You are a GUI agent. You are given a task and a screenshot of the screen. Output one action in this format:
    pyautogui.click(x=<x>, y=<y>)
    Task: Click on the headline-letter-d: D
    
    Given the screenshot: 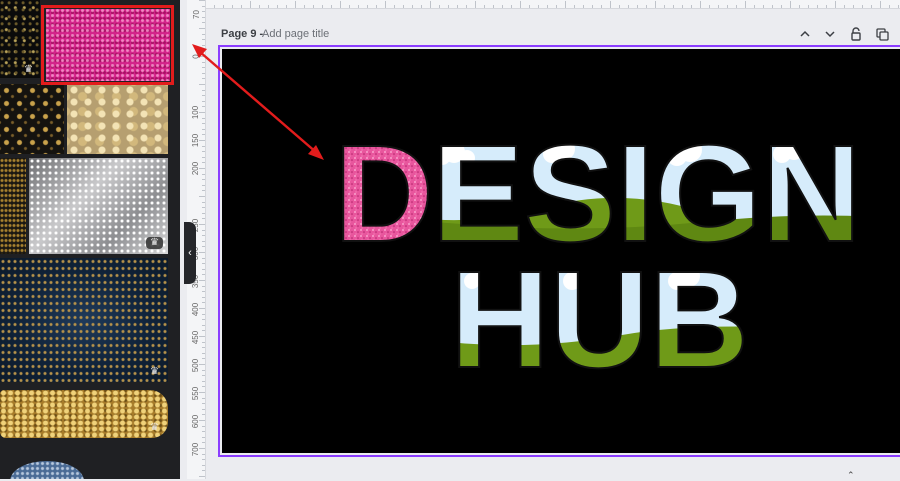 What is the action you would take?
    pyautogui.click(x=384, y=194)
    